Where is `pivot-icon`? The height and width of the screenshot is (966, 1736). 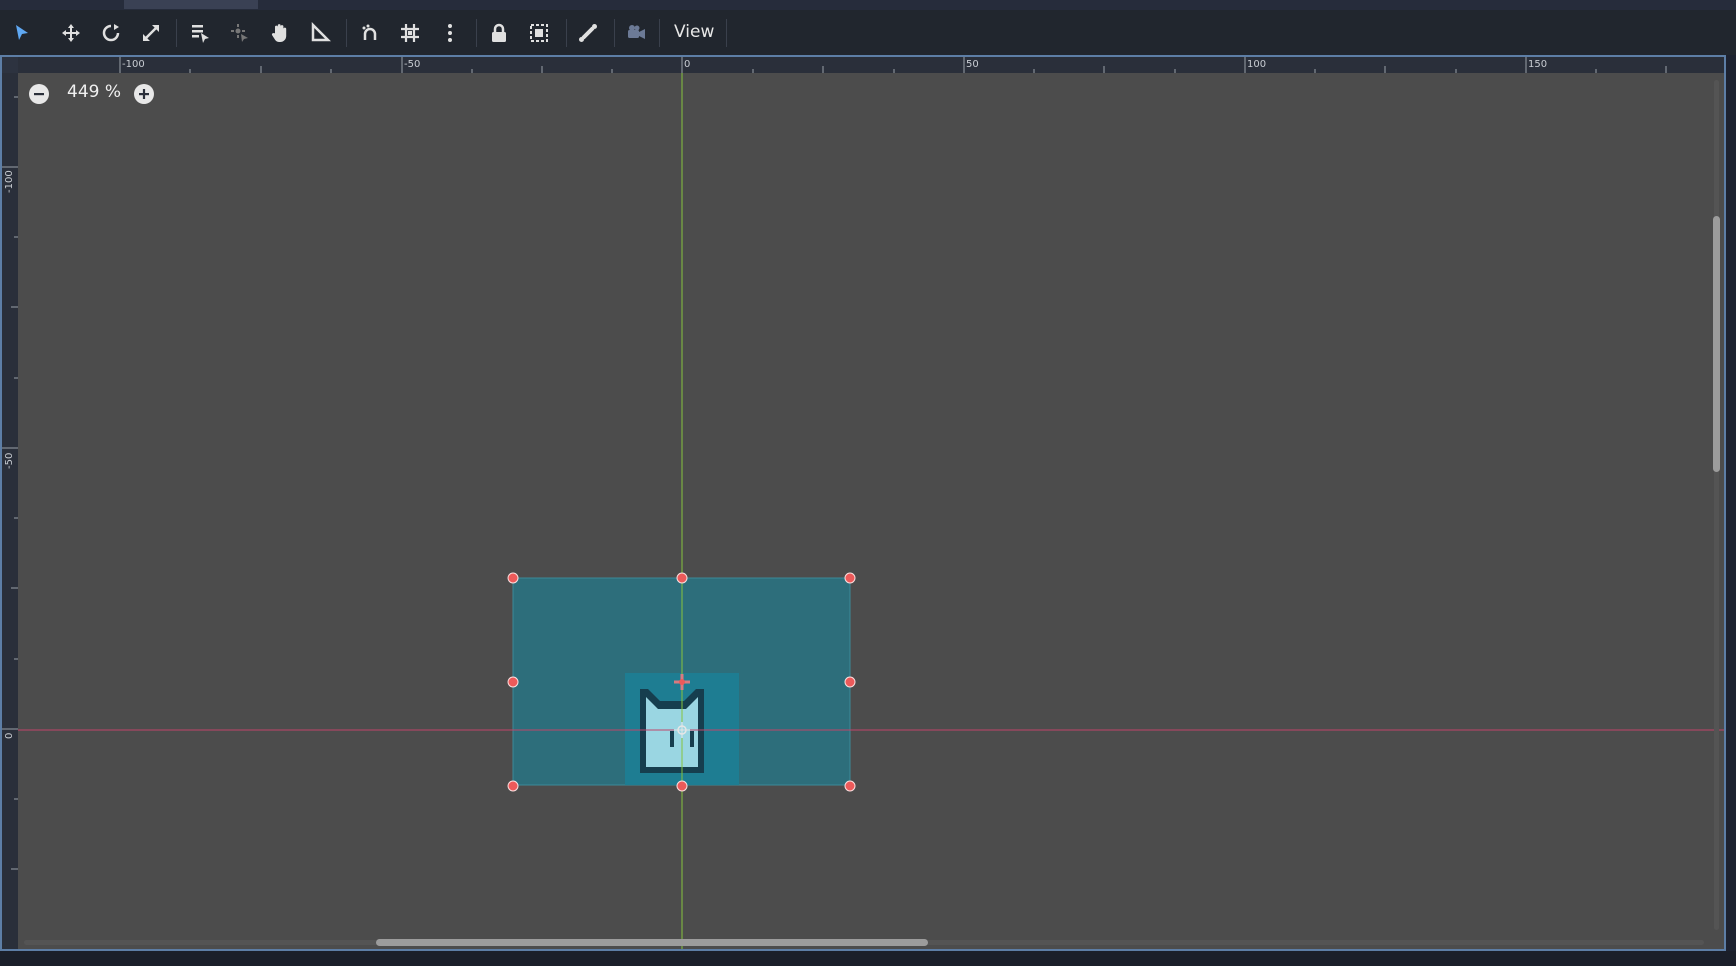 pivot-icon is located at coordinates (239, 32).